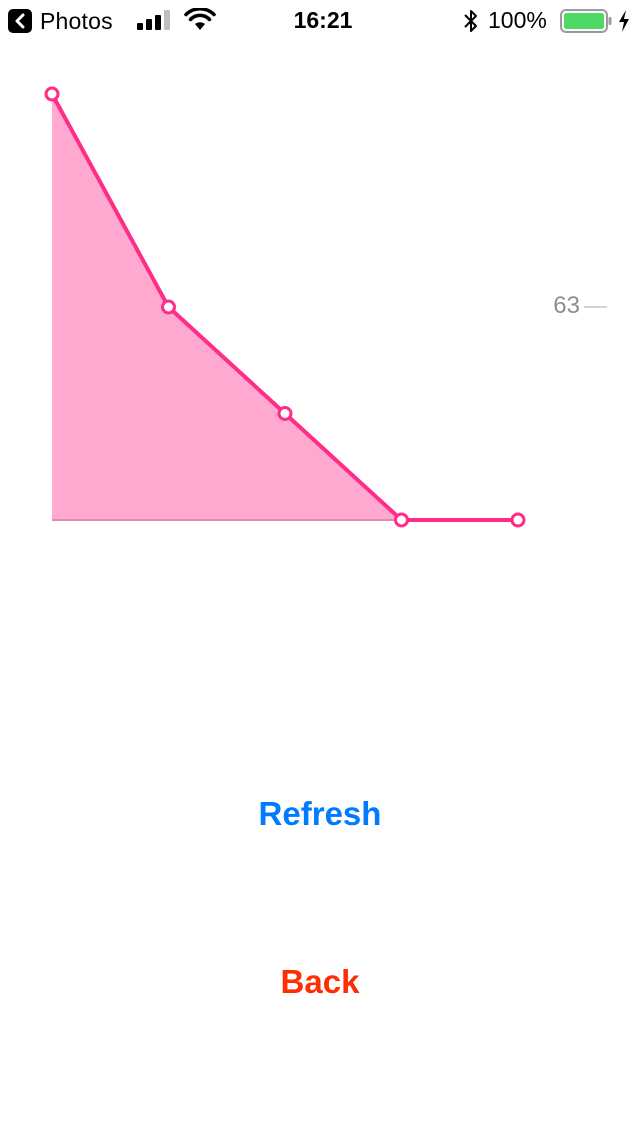  What do you see at coordinates (20, 21) in the screenshot?
I see `back-arrow-icon` at bounding box center [20, 21].